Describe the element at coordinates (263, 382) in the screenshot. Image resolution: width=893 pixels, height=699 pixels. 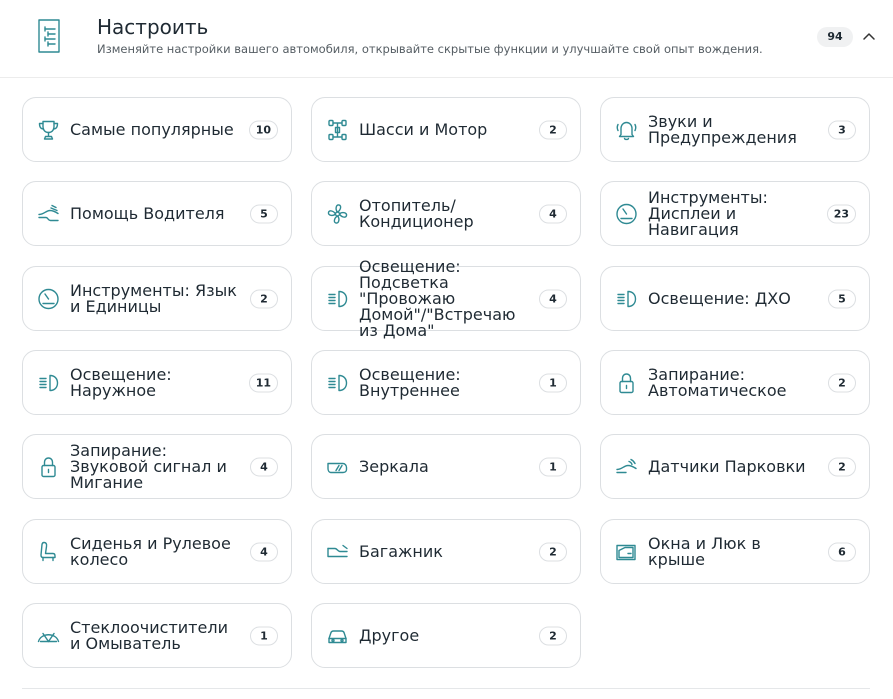
I see `category-count-badge: 11` at that location.